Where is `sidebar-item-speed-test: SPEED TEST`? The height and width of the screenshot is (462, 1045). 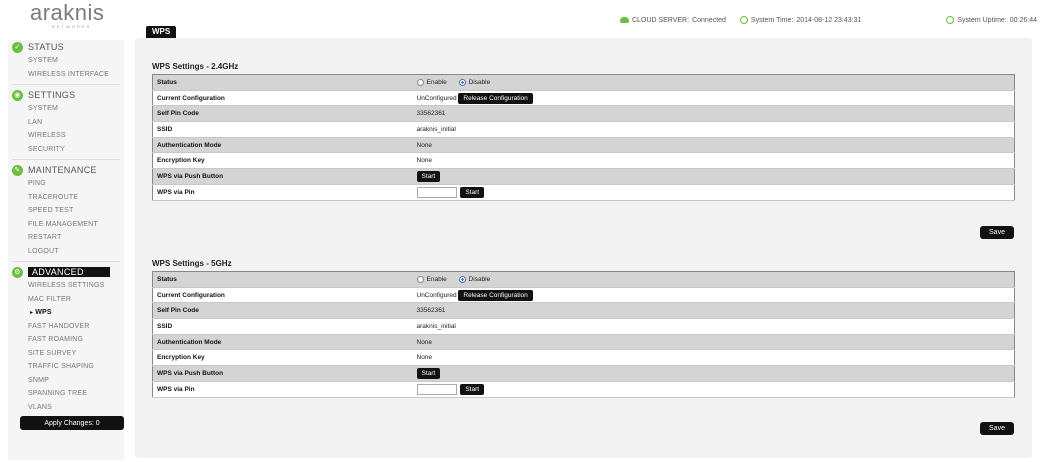
sidebar-item-speed-test: SPEED TEST is located at coordinates (66, 211).